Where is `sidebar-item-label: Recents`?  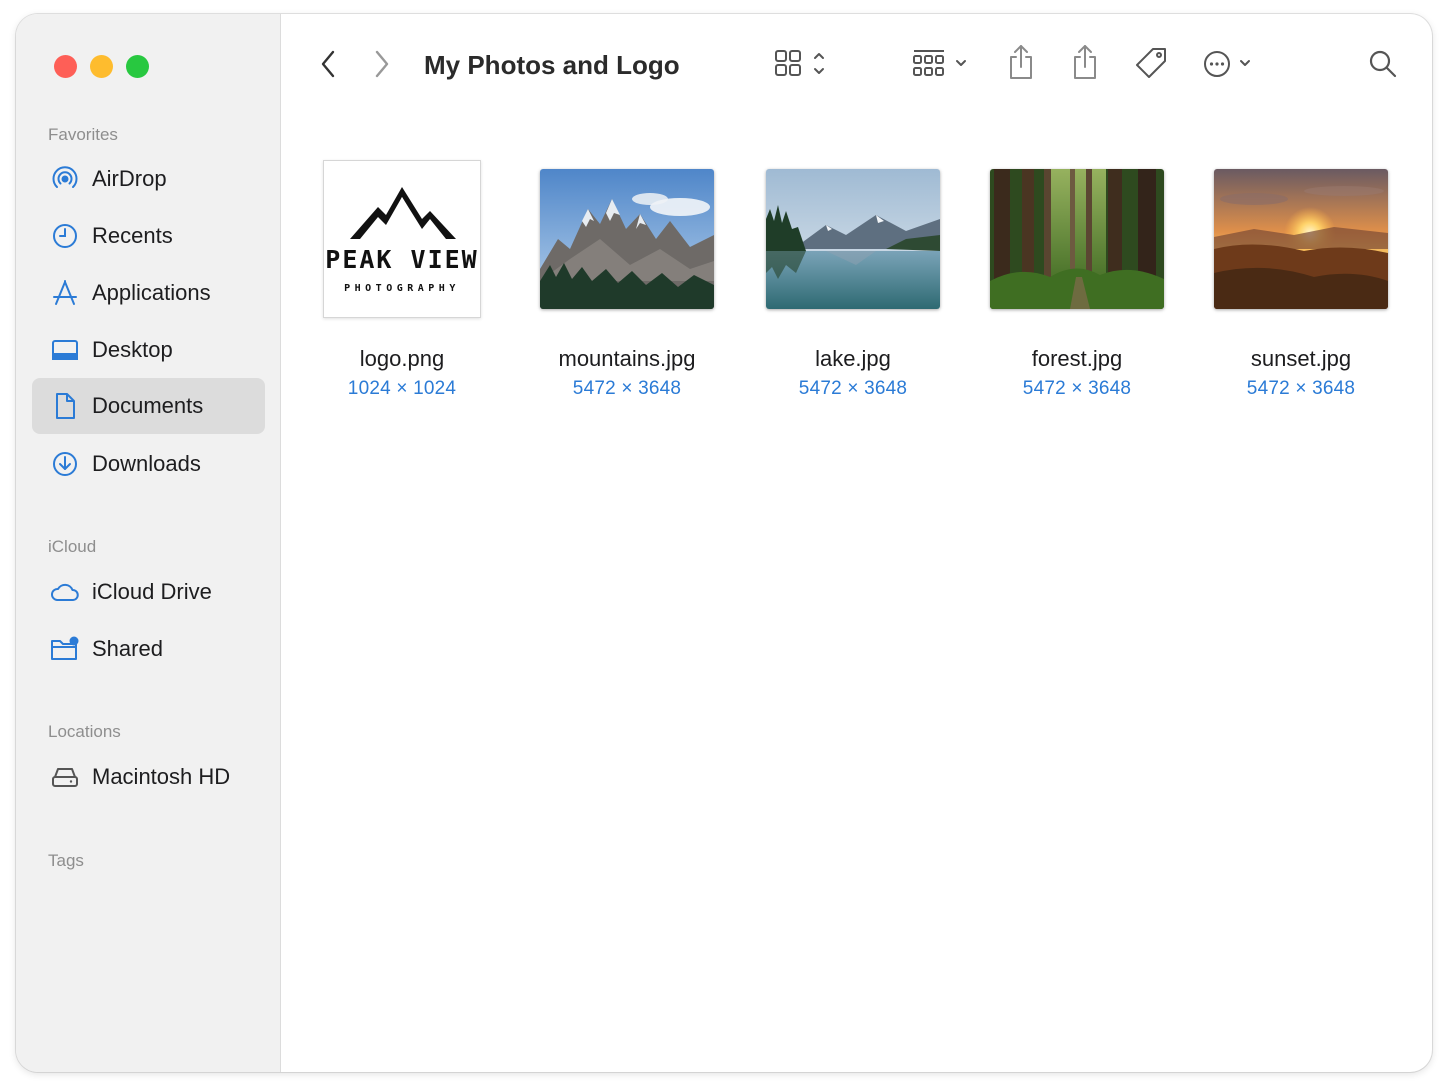
sidebar-item-label: Recents is located at coordinates (132, 235).